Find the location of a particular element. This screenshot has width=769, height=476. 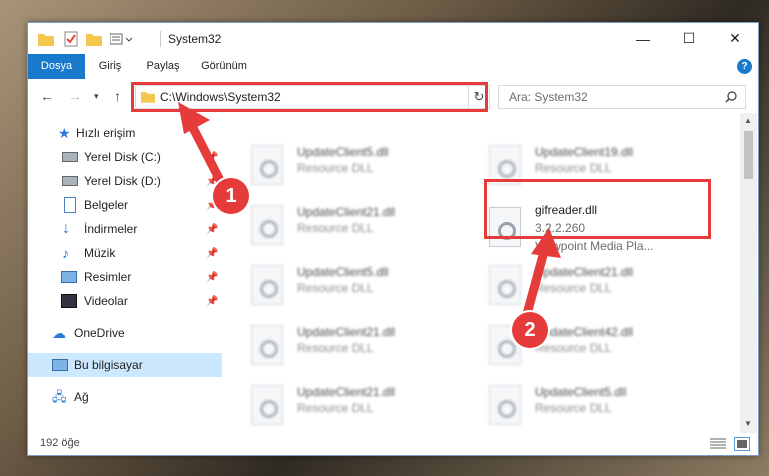

maximize-button: ☐ is located at coordinates (689, 38).